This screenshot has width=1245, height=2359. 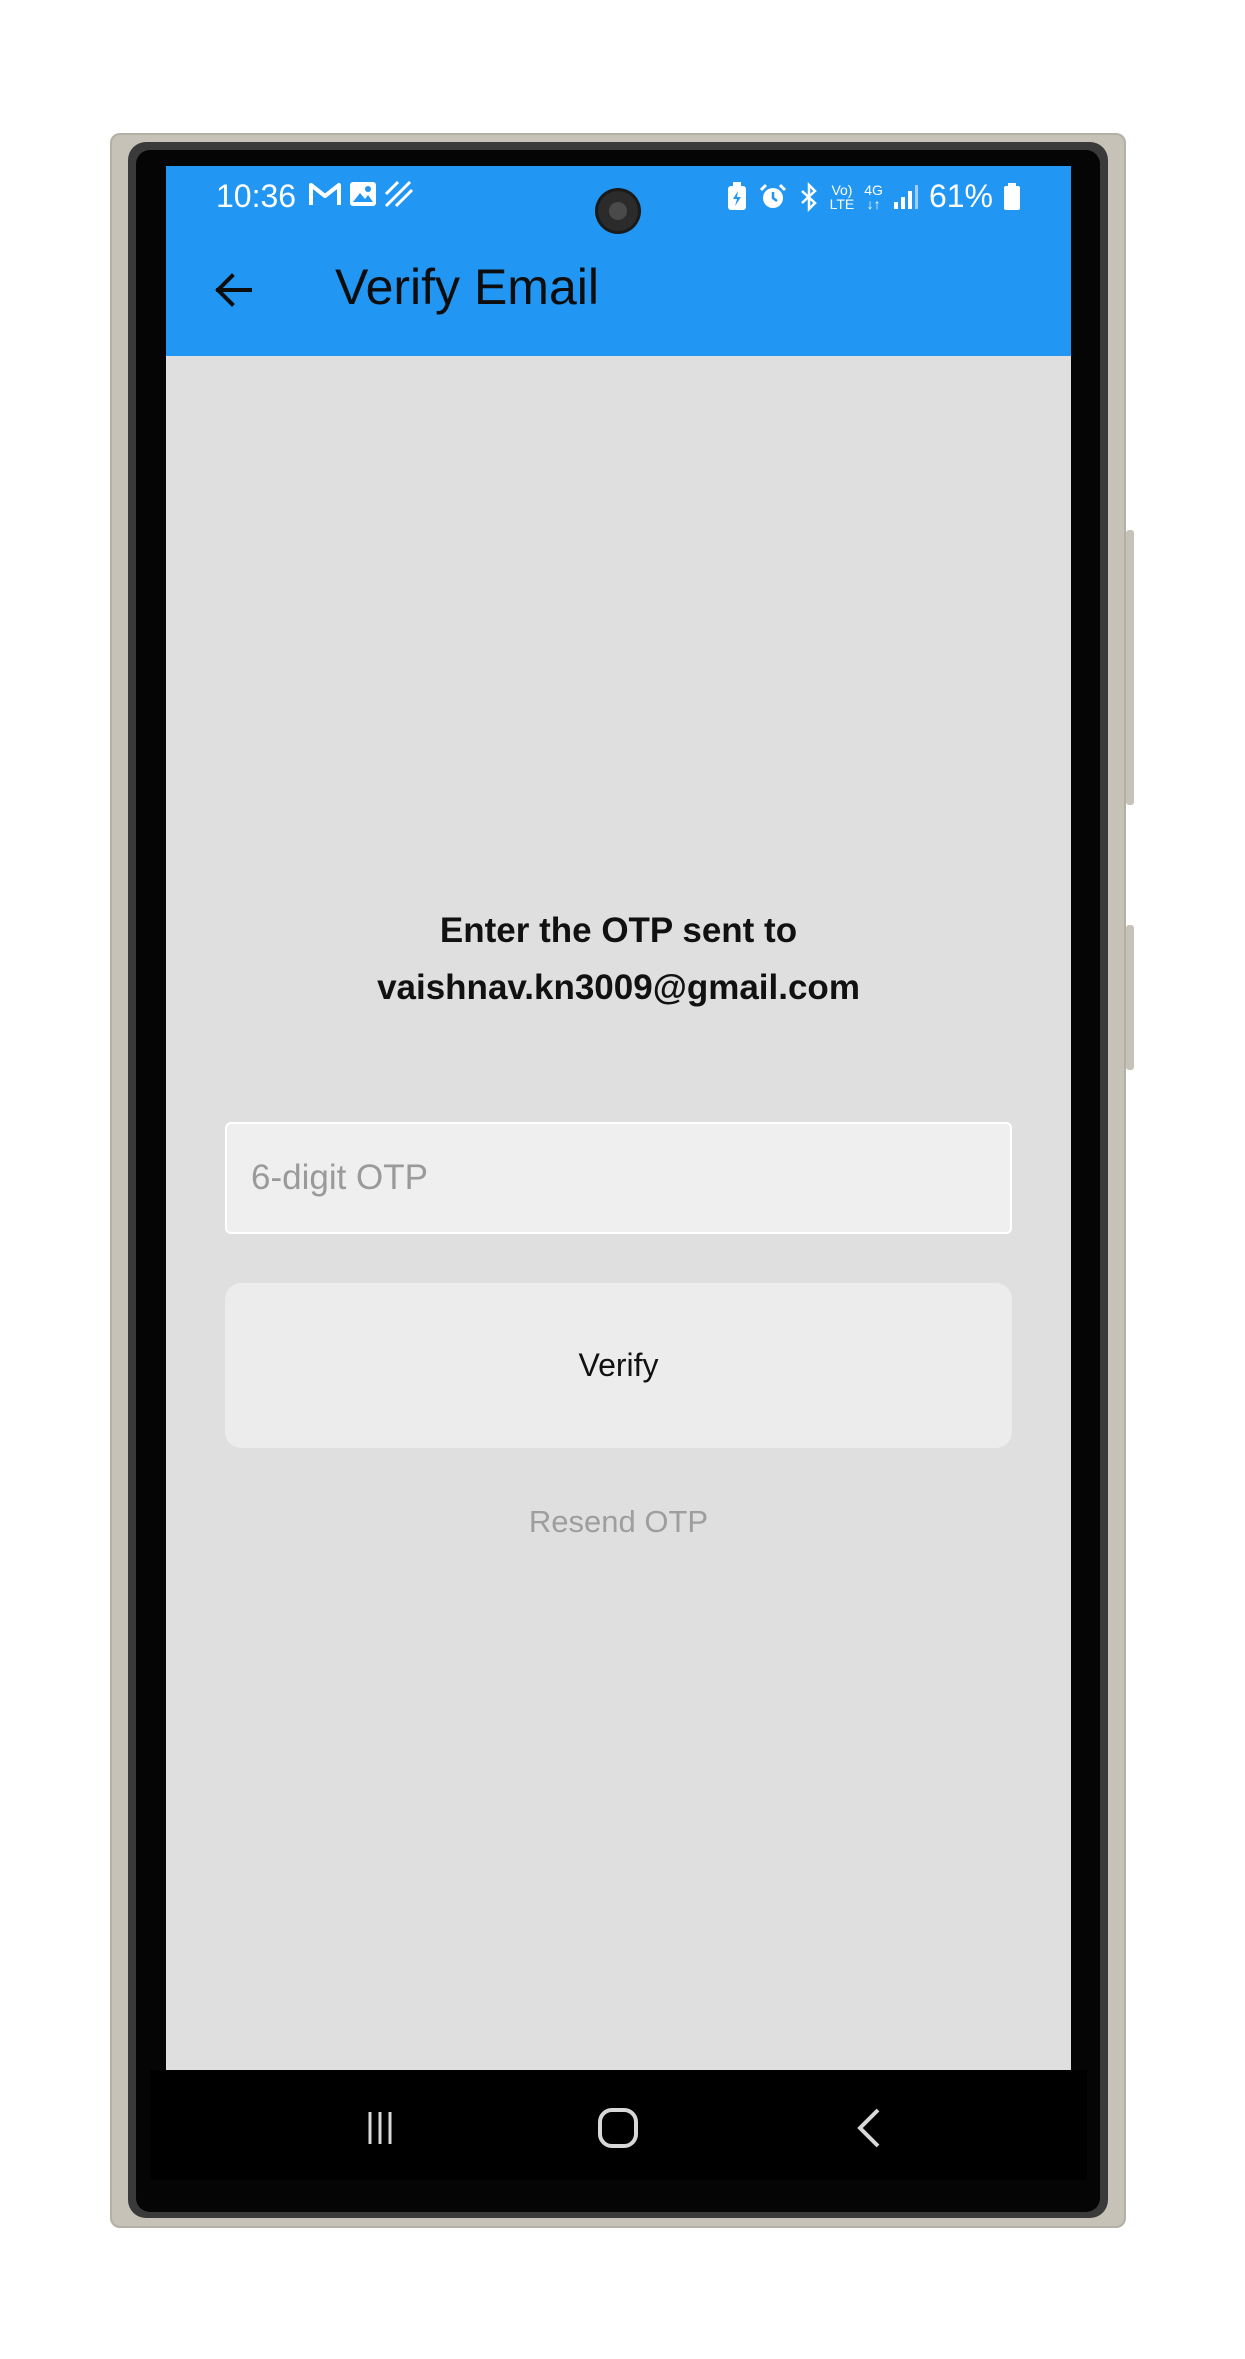 What do you see at coordinates (873, 189) in the screenshot?
I see `net-top-label: 4G` at bounding box center [873, 189].